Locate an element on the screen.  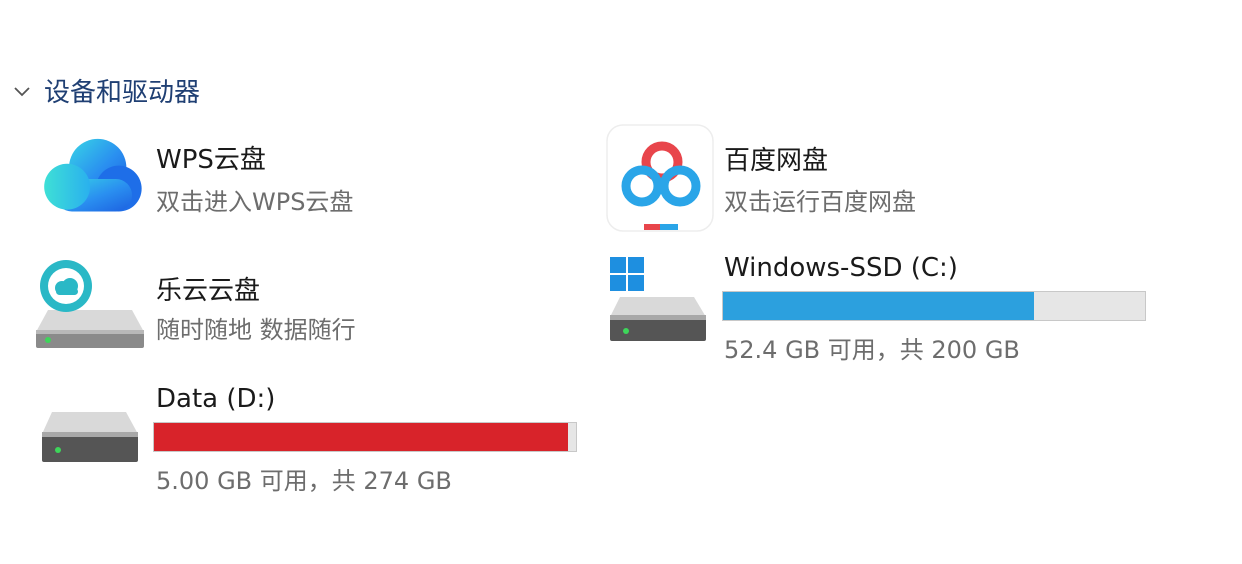
drive-c-usage-fill is located at coordinates (879, 306).